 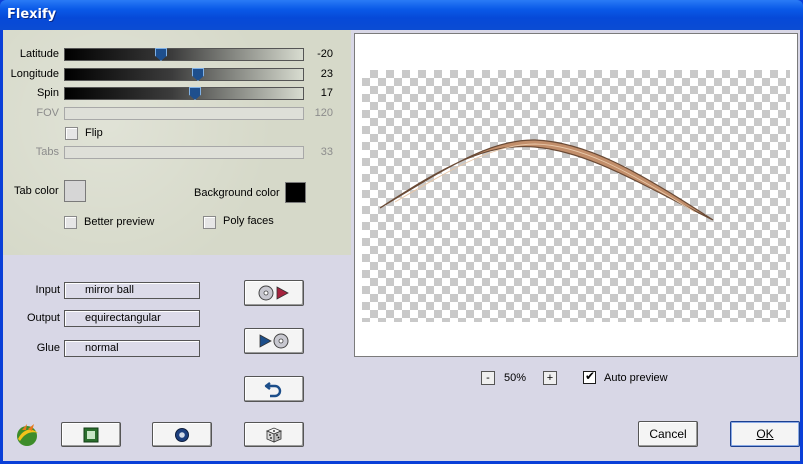 What do you see at coordinates (47, 113) in the screenshot?
I see `fov-label: FOV` at bounding box center [47, 113].